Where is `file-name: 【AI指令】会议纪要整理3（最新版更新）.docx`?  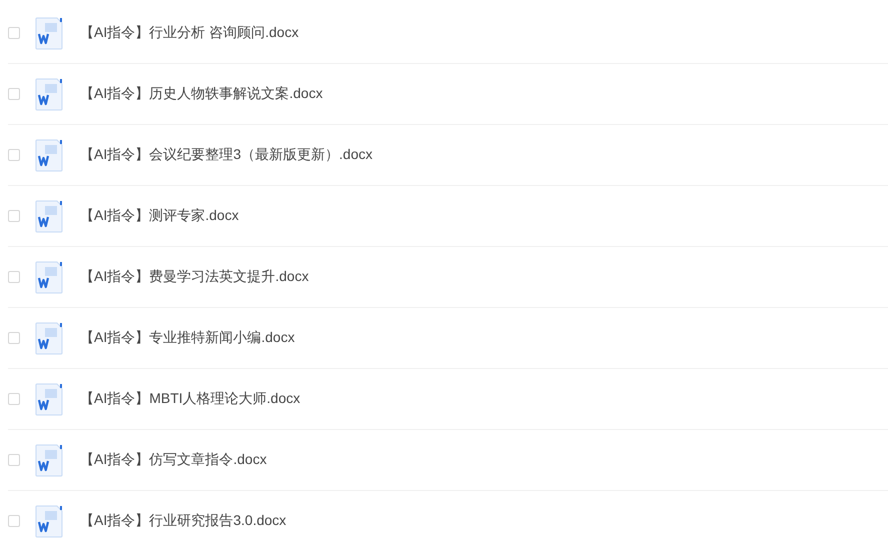 file-name: 【AI指令】会议纪要整理3（最新版更新）.docx is located at coordinates (226, 155).